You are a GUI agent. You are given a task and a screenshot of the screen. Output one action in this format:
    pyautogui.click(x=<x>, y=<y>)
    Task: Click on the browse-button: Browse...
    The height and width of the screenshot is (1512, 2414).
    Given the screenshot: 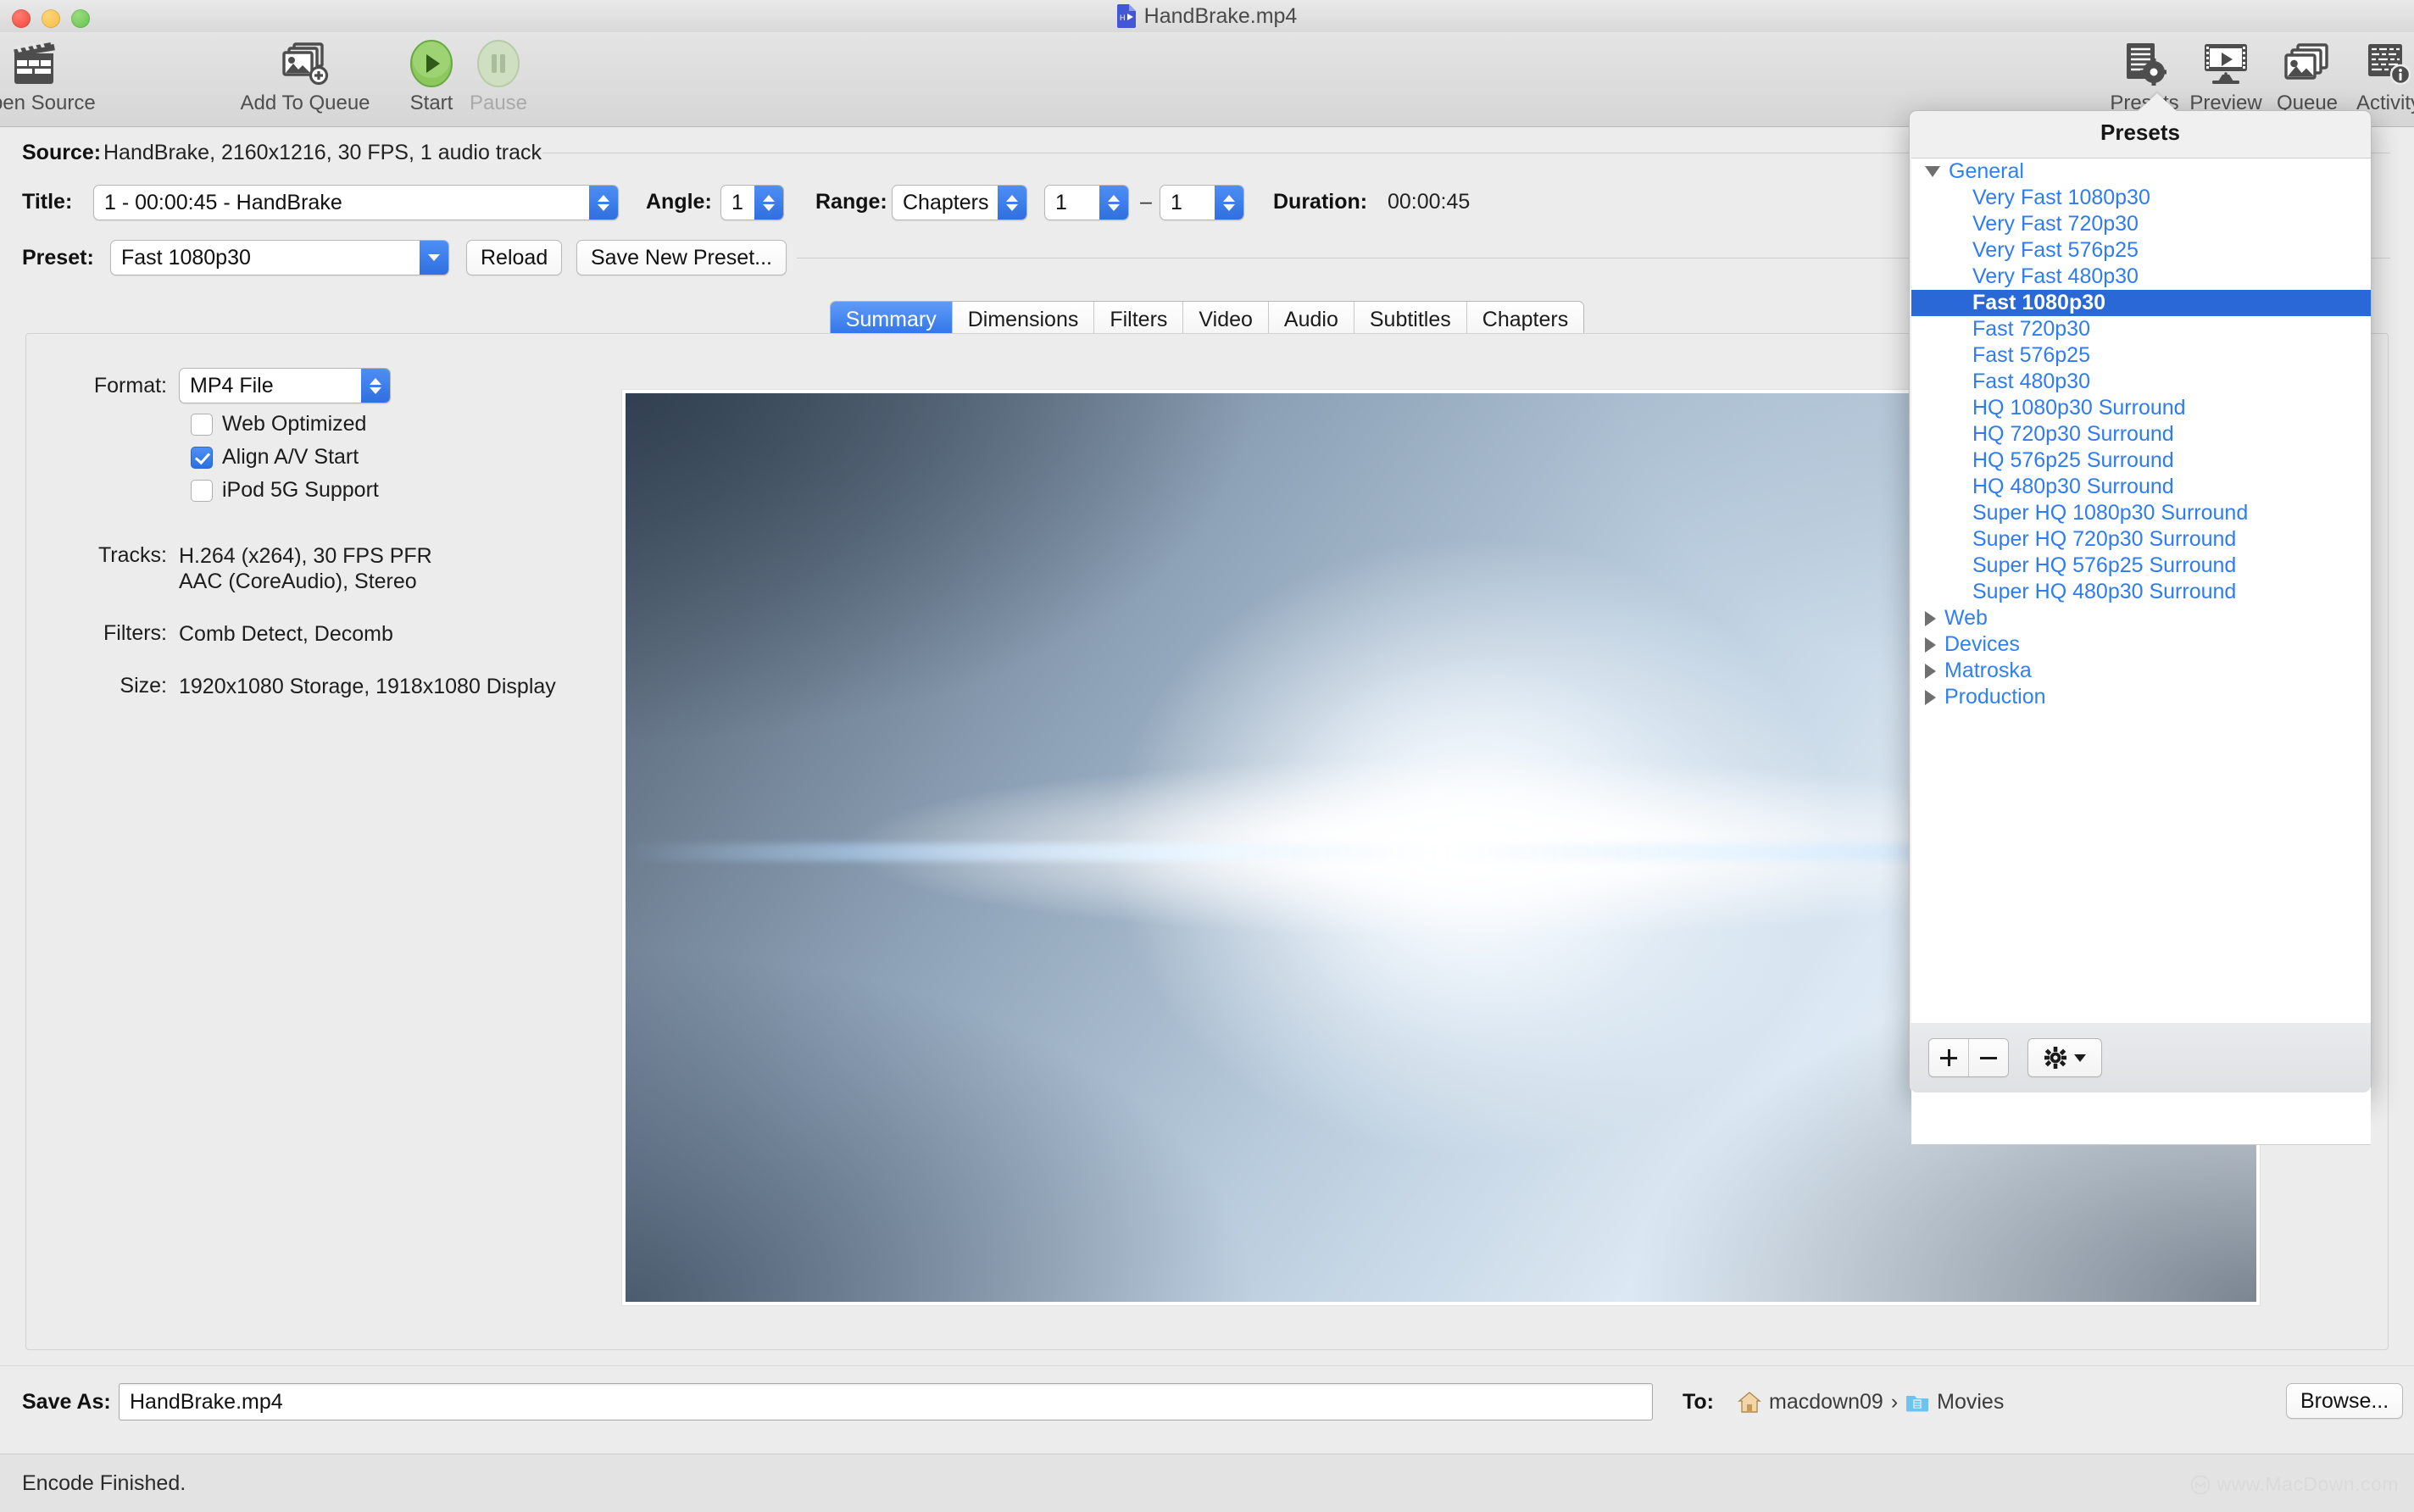 What is the action you would take?
    pyautogui.click(x=2345, y=1401)
    